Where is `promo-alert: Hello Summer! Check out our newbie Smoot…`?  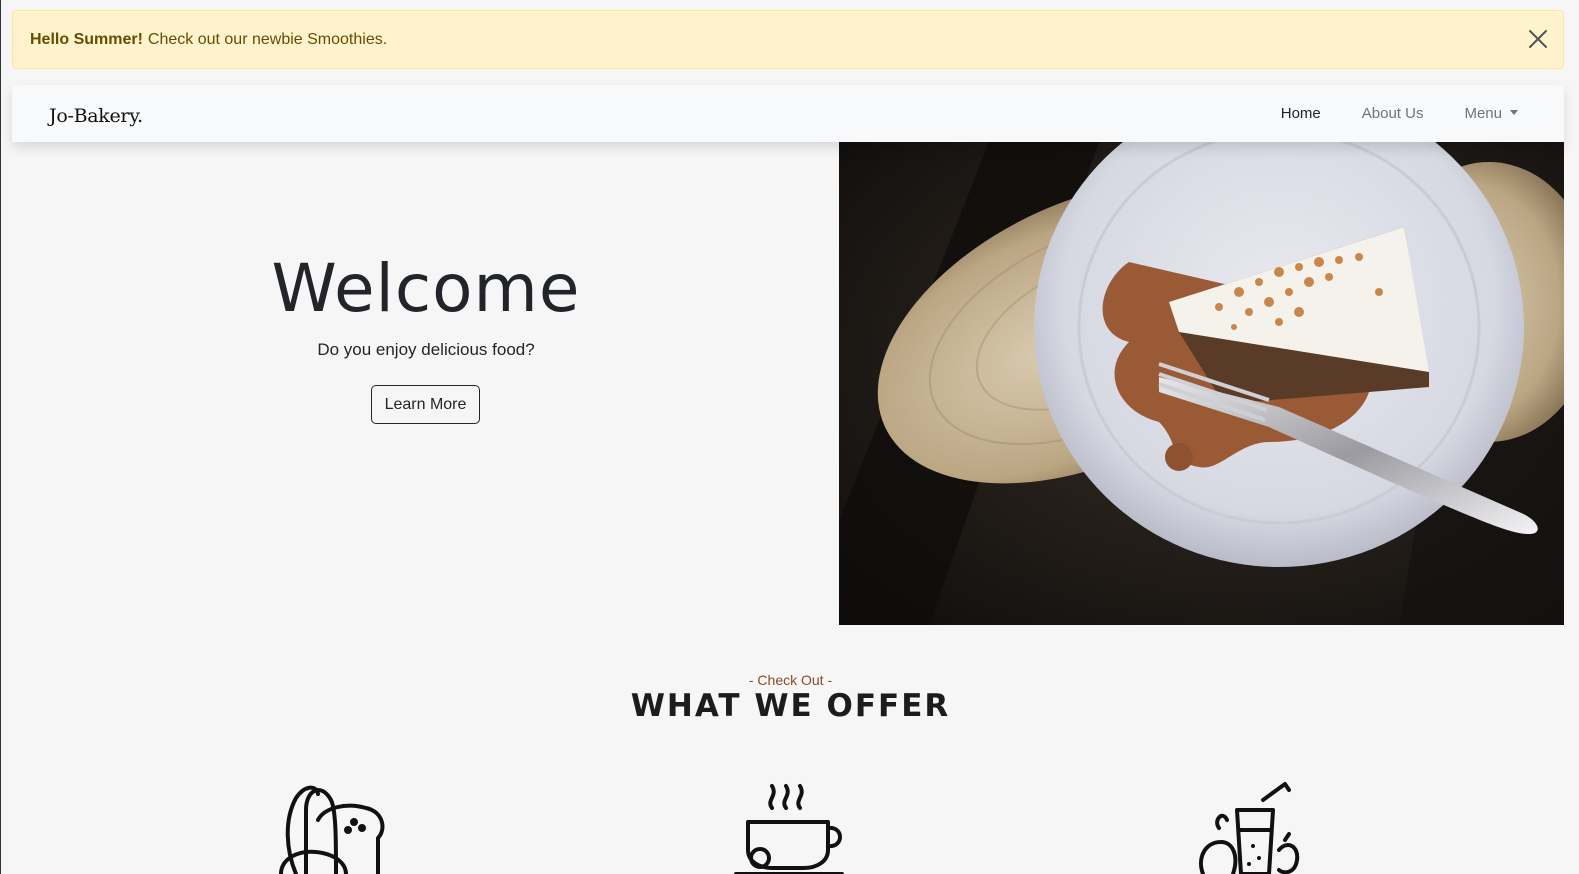 promo-alert: Hello Summer! Check out our newbie Smoot… is located at coordinates (788, 39).